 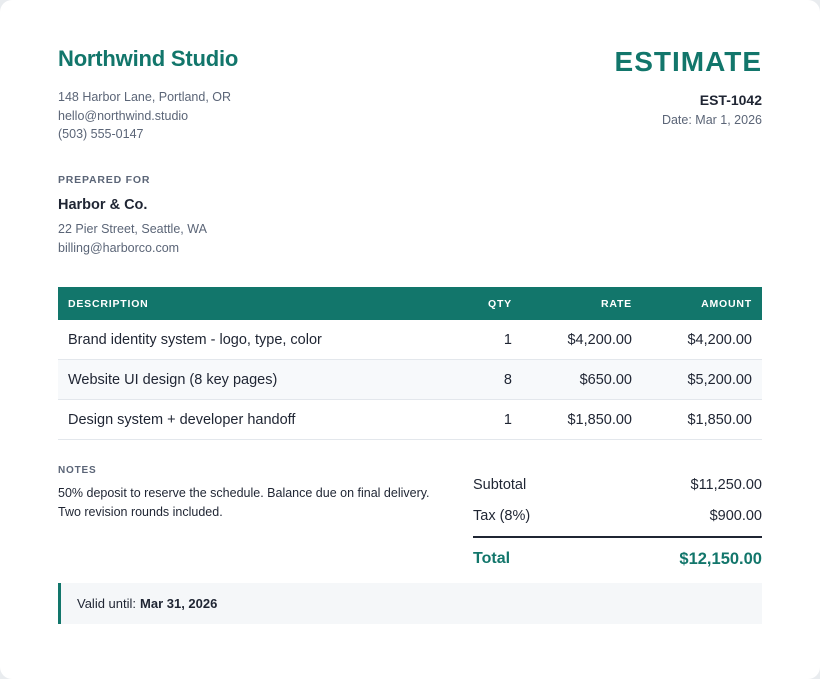 I want to click on validity-banner: Valid until: Mar 31, 2026, so click(x=410, y=603).